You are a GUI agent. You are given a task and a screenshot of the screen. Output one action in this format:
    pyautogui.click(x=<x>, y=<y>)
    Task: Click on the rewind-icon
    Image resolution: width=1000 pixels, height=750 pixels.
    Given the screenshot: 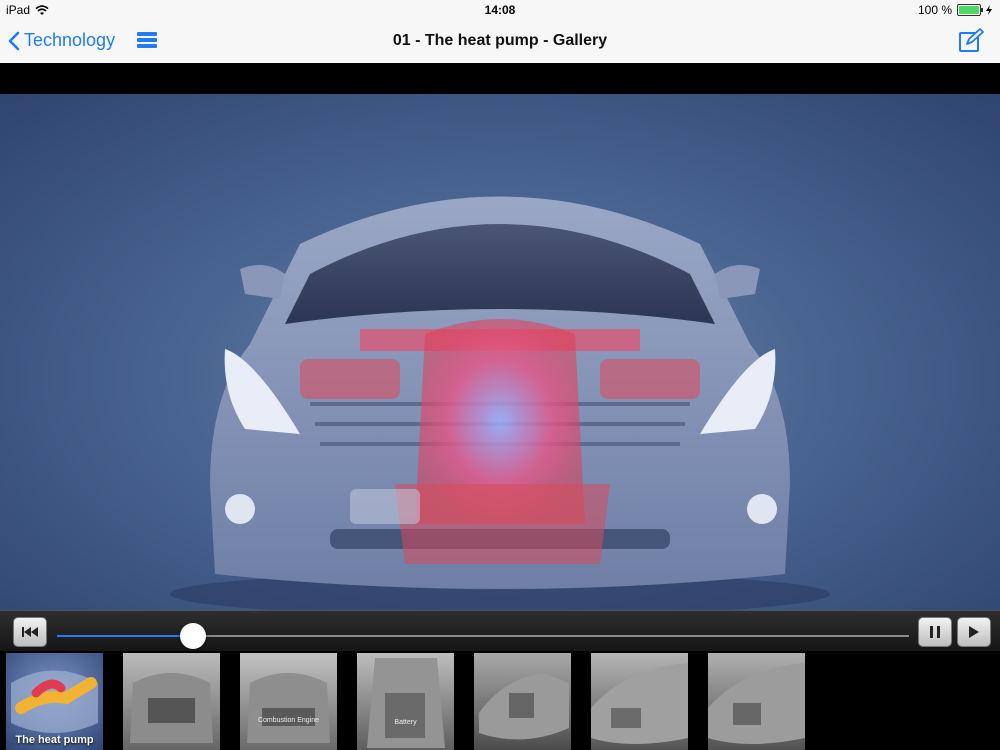 What is the action you would take?
    pyautogui.click(x=30, y=632)
    